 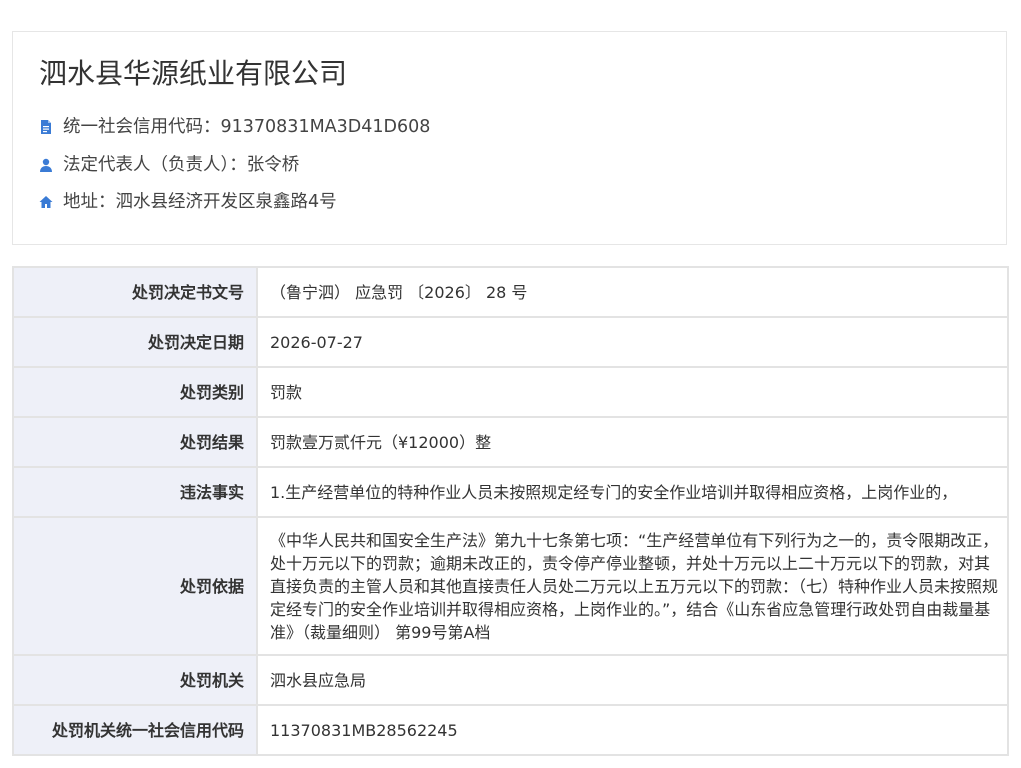 What do you see at coordinates (632, 442) in the screenshot?
I see `penalty-result-value: 罚款壹万贰仟元（¥12000）整` at bounding box center [632, 442].